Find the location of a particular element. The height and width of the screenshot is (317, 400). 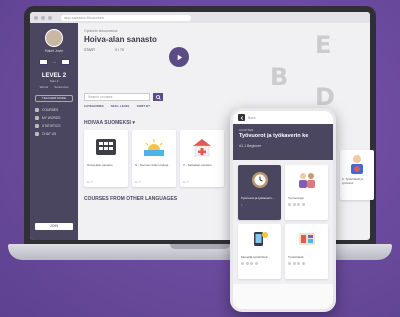

search-button is located at coordinates (158, 97).